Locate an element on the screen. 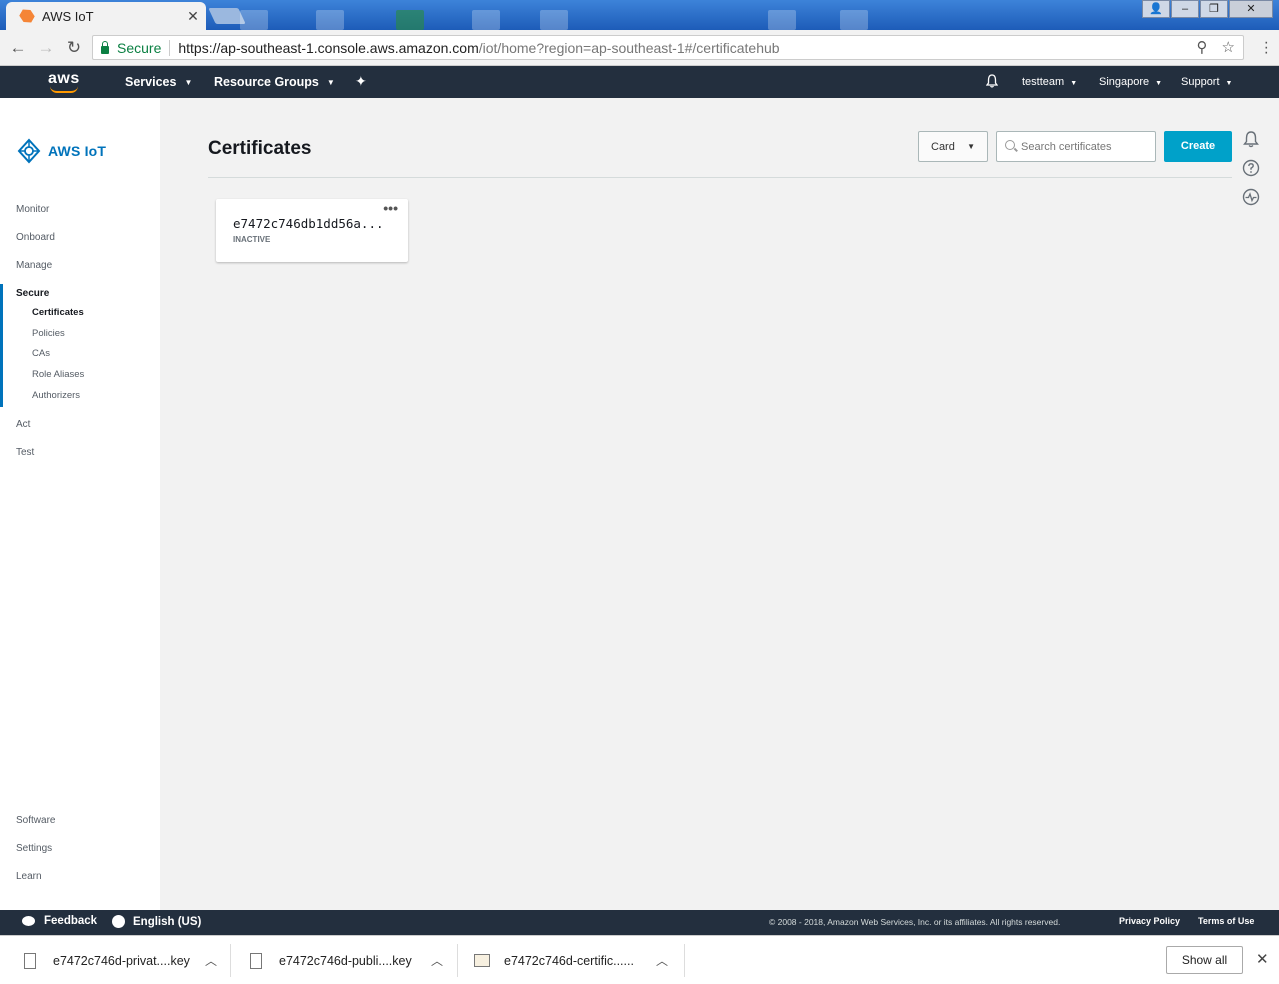 The image size is (1279, 984). sidebar-item-software: Software is located at coordinates (35, 820).